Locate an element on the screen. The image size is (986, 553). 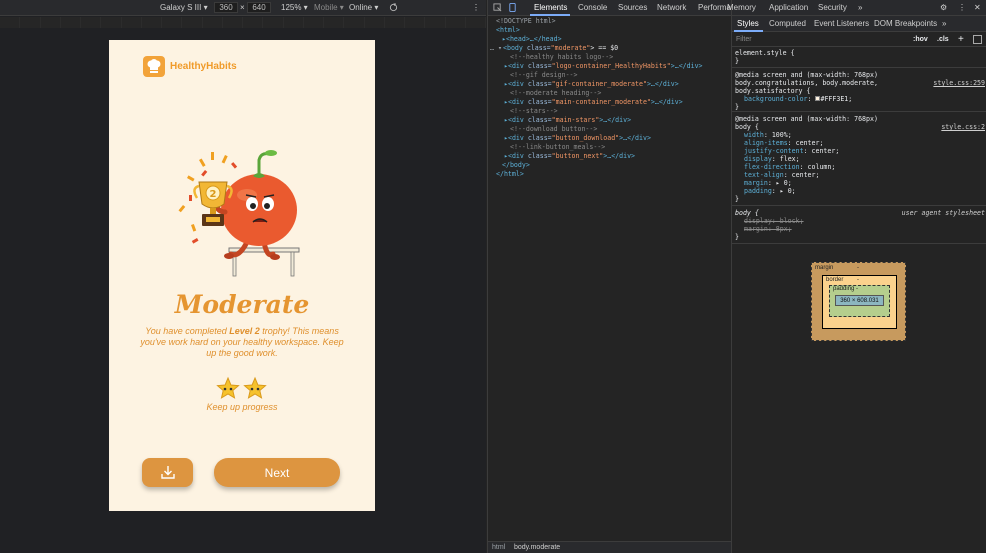
rotate-icon is located at coordinates (393, 8).